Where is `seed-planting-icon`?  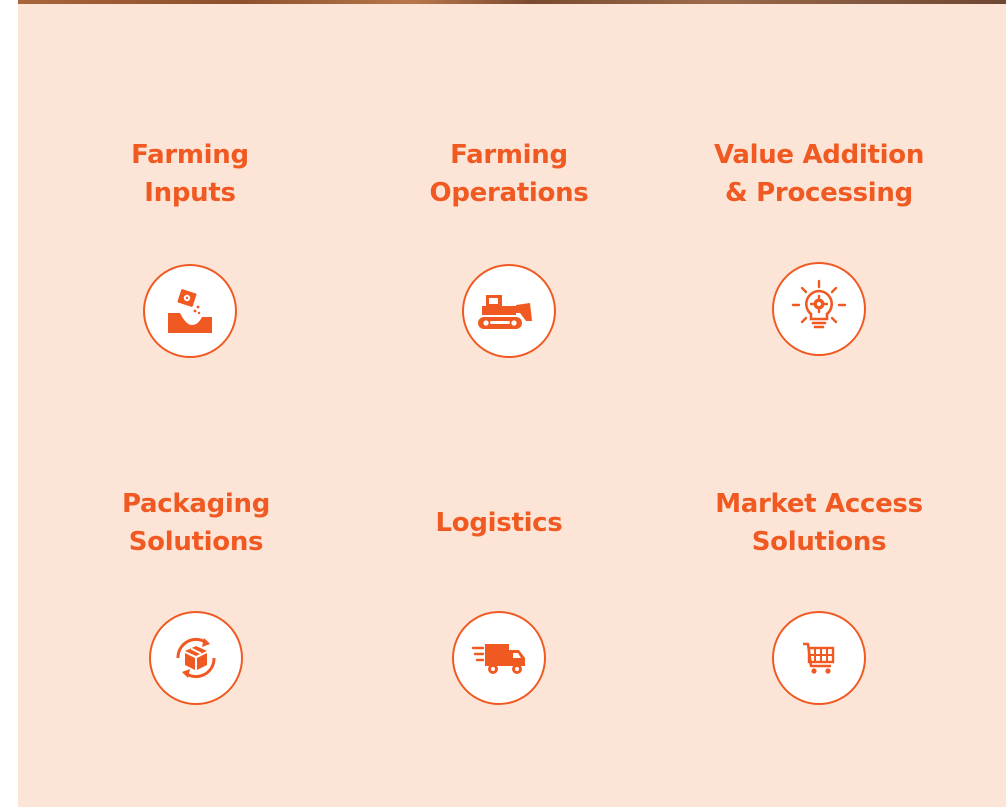
seed-planting-icon is located at coordinates (190, 311).